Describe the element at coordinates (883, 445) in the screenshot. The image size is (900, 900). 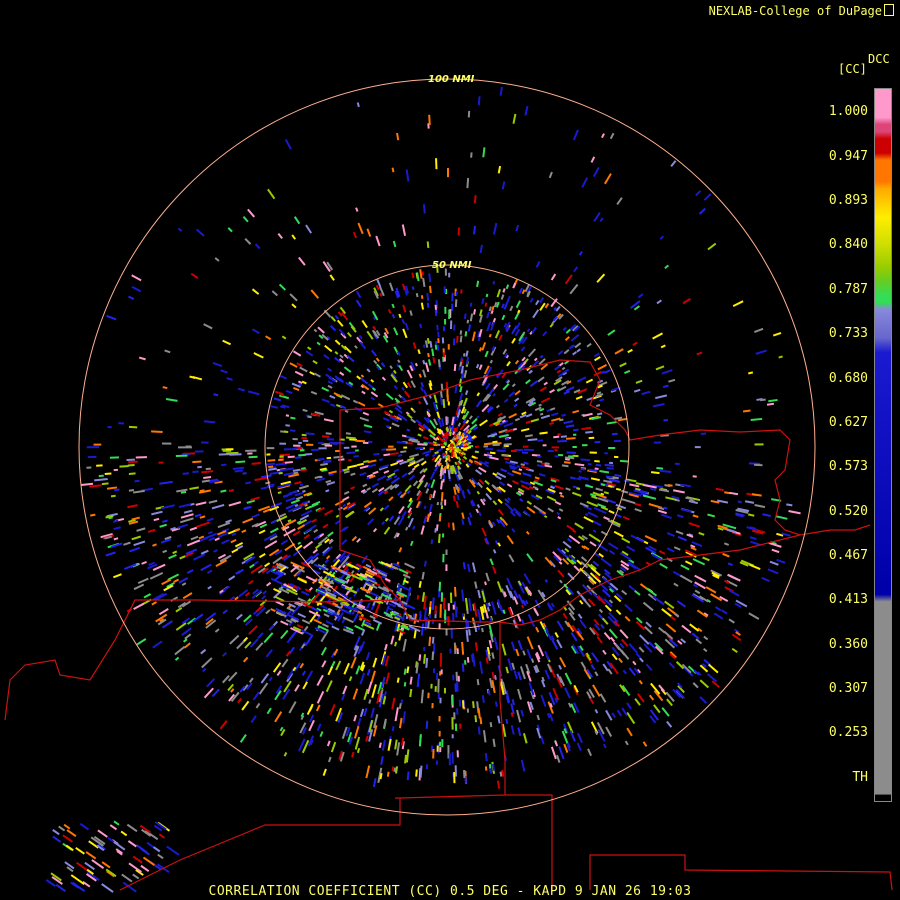
I see `color-scale-bar` at that location.